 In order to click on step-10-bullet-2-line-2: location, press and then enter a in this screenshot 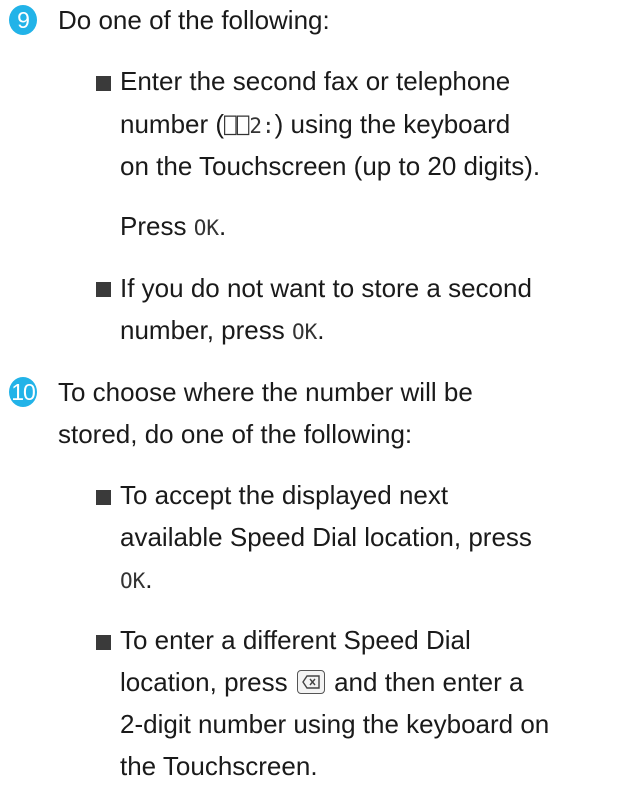, I will do `click(322, 682)`.